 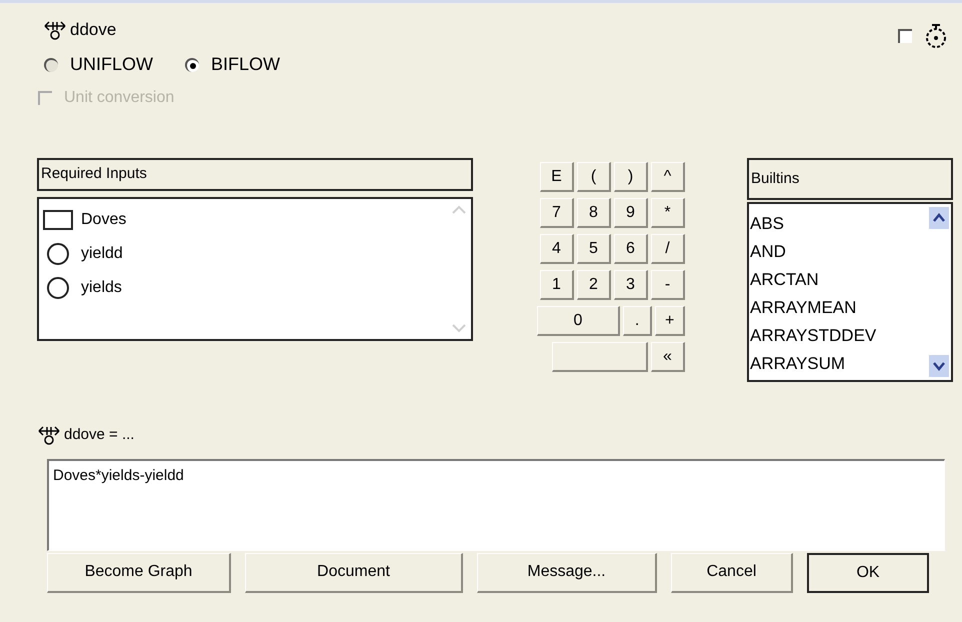 What do you see at coordinates (84, 220) in the screenshot?
I see `input-item: Doves` at bounding box center [84, 220].